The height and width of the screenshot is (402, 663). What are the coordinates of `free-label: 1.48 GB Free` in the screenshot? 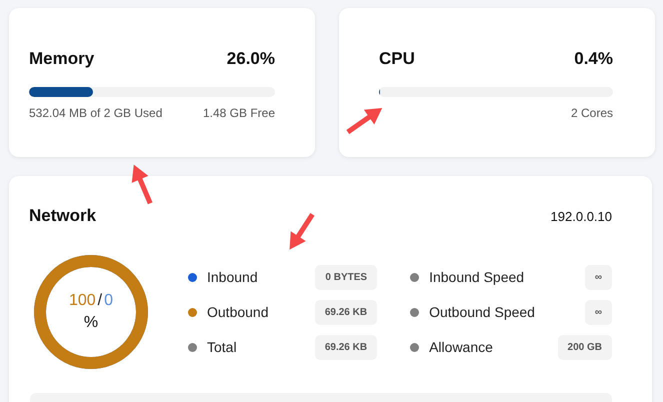 It's located at (238, 113).